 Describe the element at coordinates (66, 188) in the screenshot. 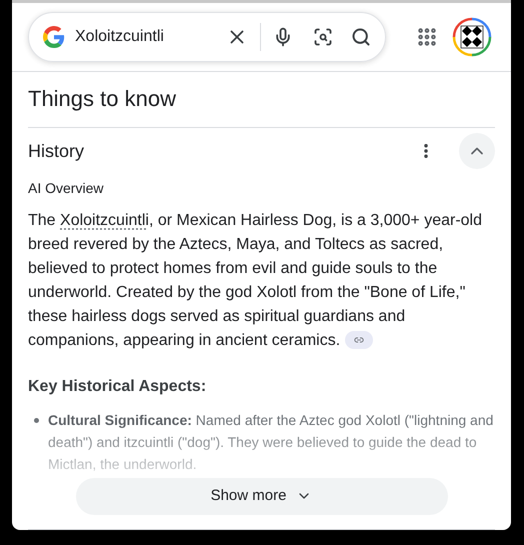

I see `overview-label: AI Overview` at that location.